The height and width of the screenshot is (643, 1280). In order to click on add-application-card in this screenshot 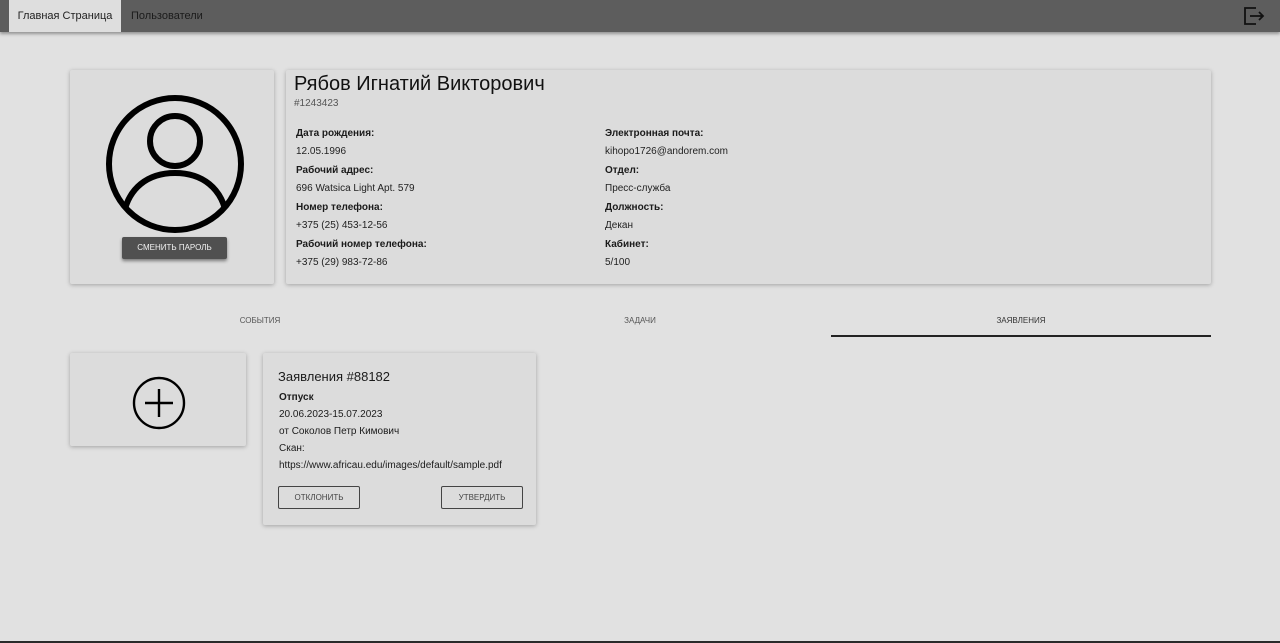, I will do `click(158, 399)`.